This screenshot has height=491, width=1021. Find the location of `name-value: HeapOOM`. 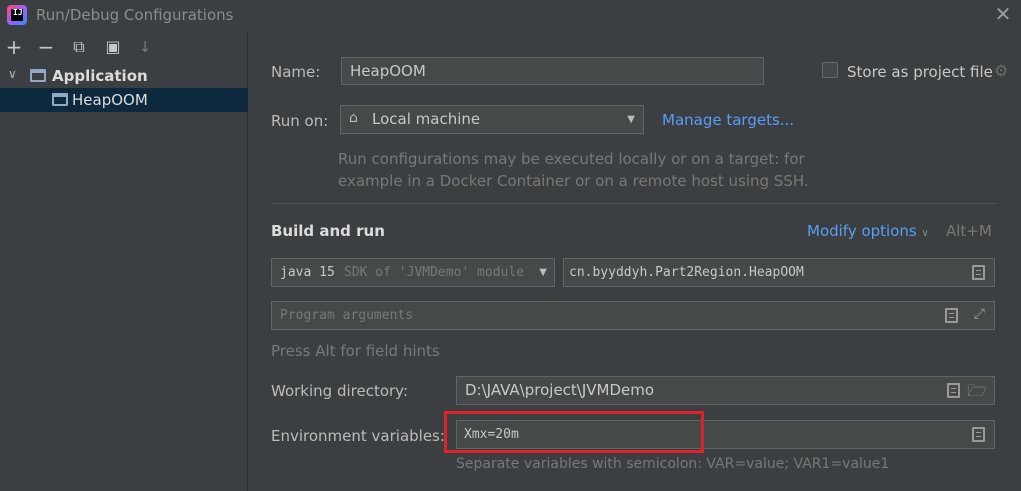

name-value: HeapOOM is located at coordinates (388, 71).